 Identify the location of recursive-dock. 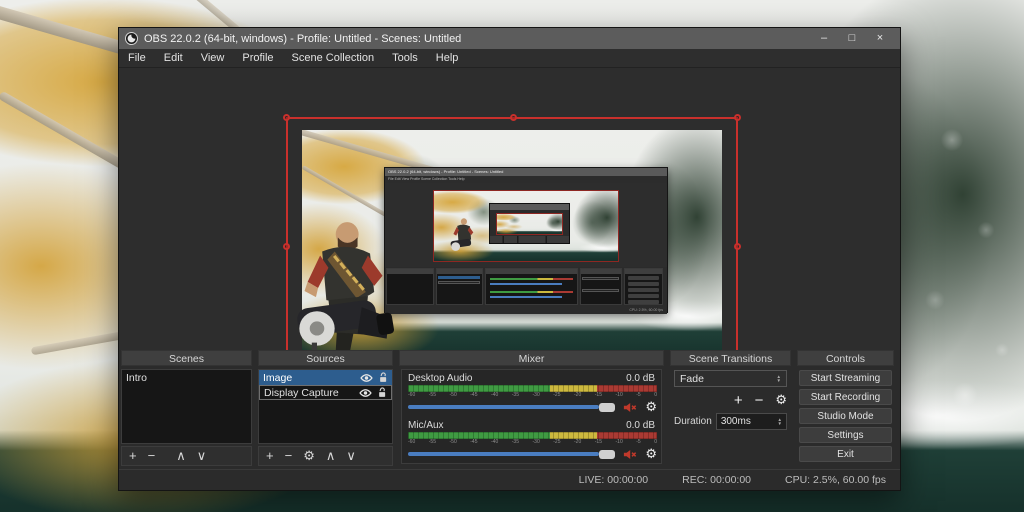
(526, 286).